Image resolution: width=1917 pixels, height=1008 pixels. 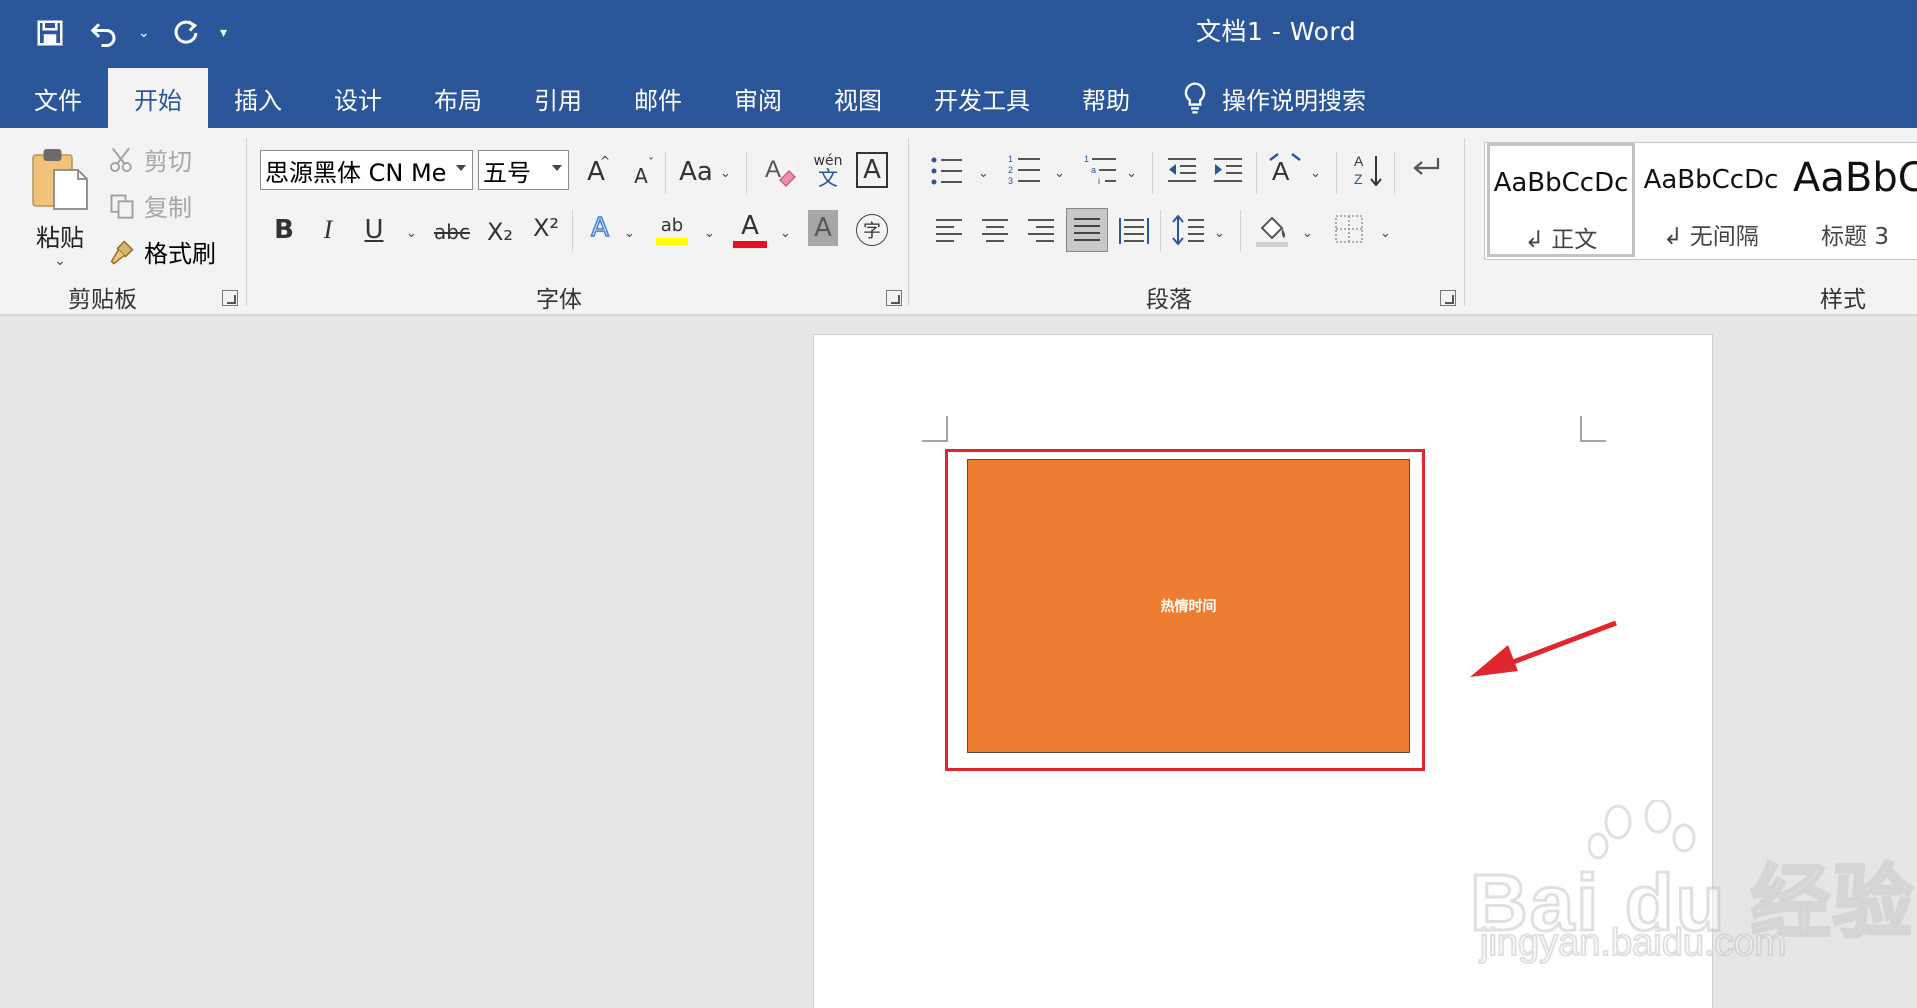 I want to click on align-right-button, so click(x=1041, y=231).